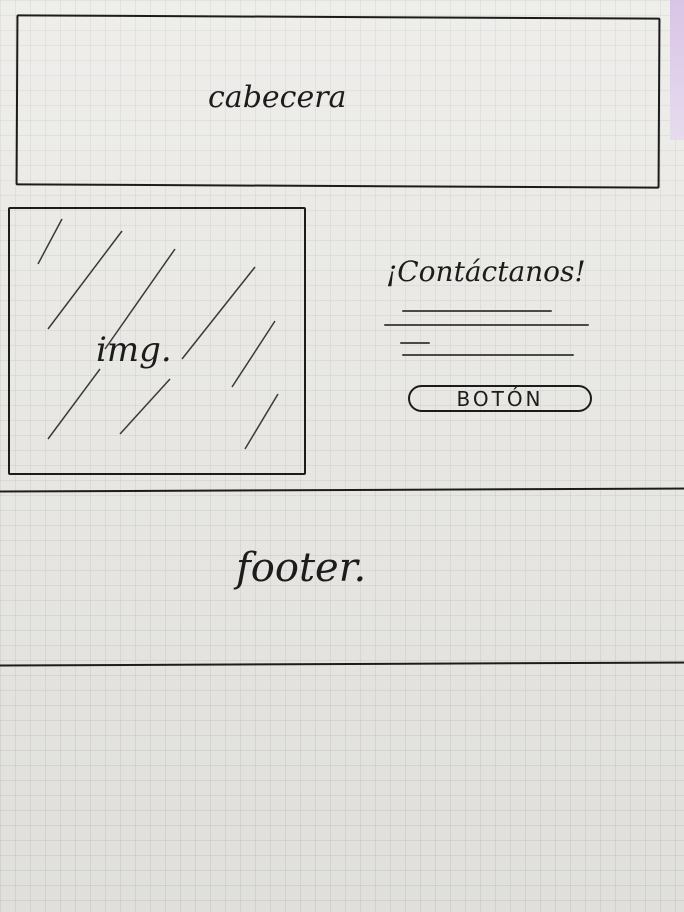 The height and width of the screenshot is (912, 684). What do you see at coordinates (500, 398) in the screenshot?
I see `contact-button: BOTÓN` at bounding box center [500, 398].